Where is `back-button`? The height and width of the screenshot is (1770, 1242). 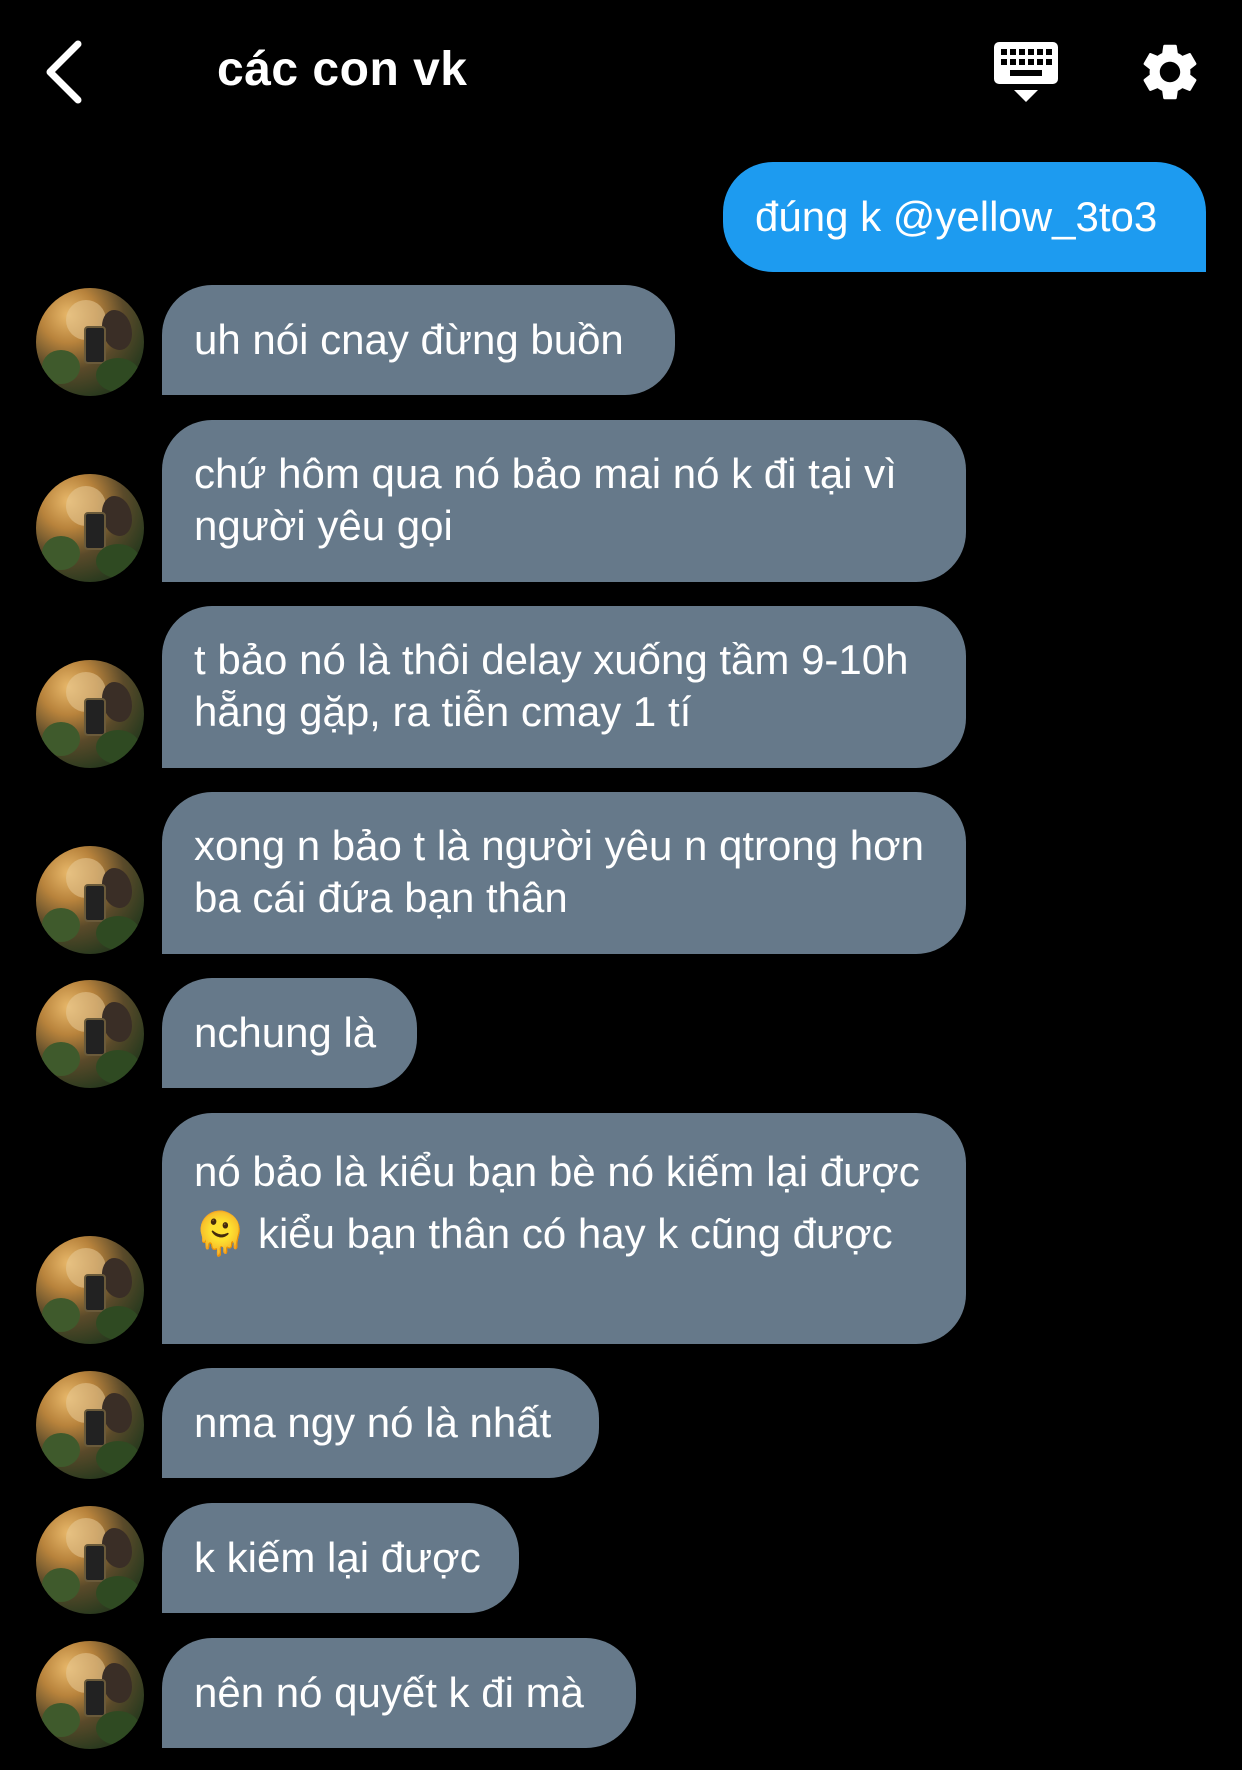
back-button is located at coordinates (70, 72).